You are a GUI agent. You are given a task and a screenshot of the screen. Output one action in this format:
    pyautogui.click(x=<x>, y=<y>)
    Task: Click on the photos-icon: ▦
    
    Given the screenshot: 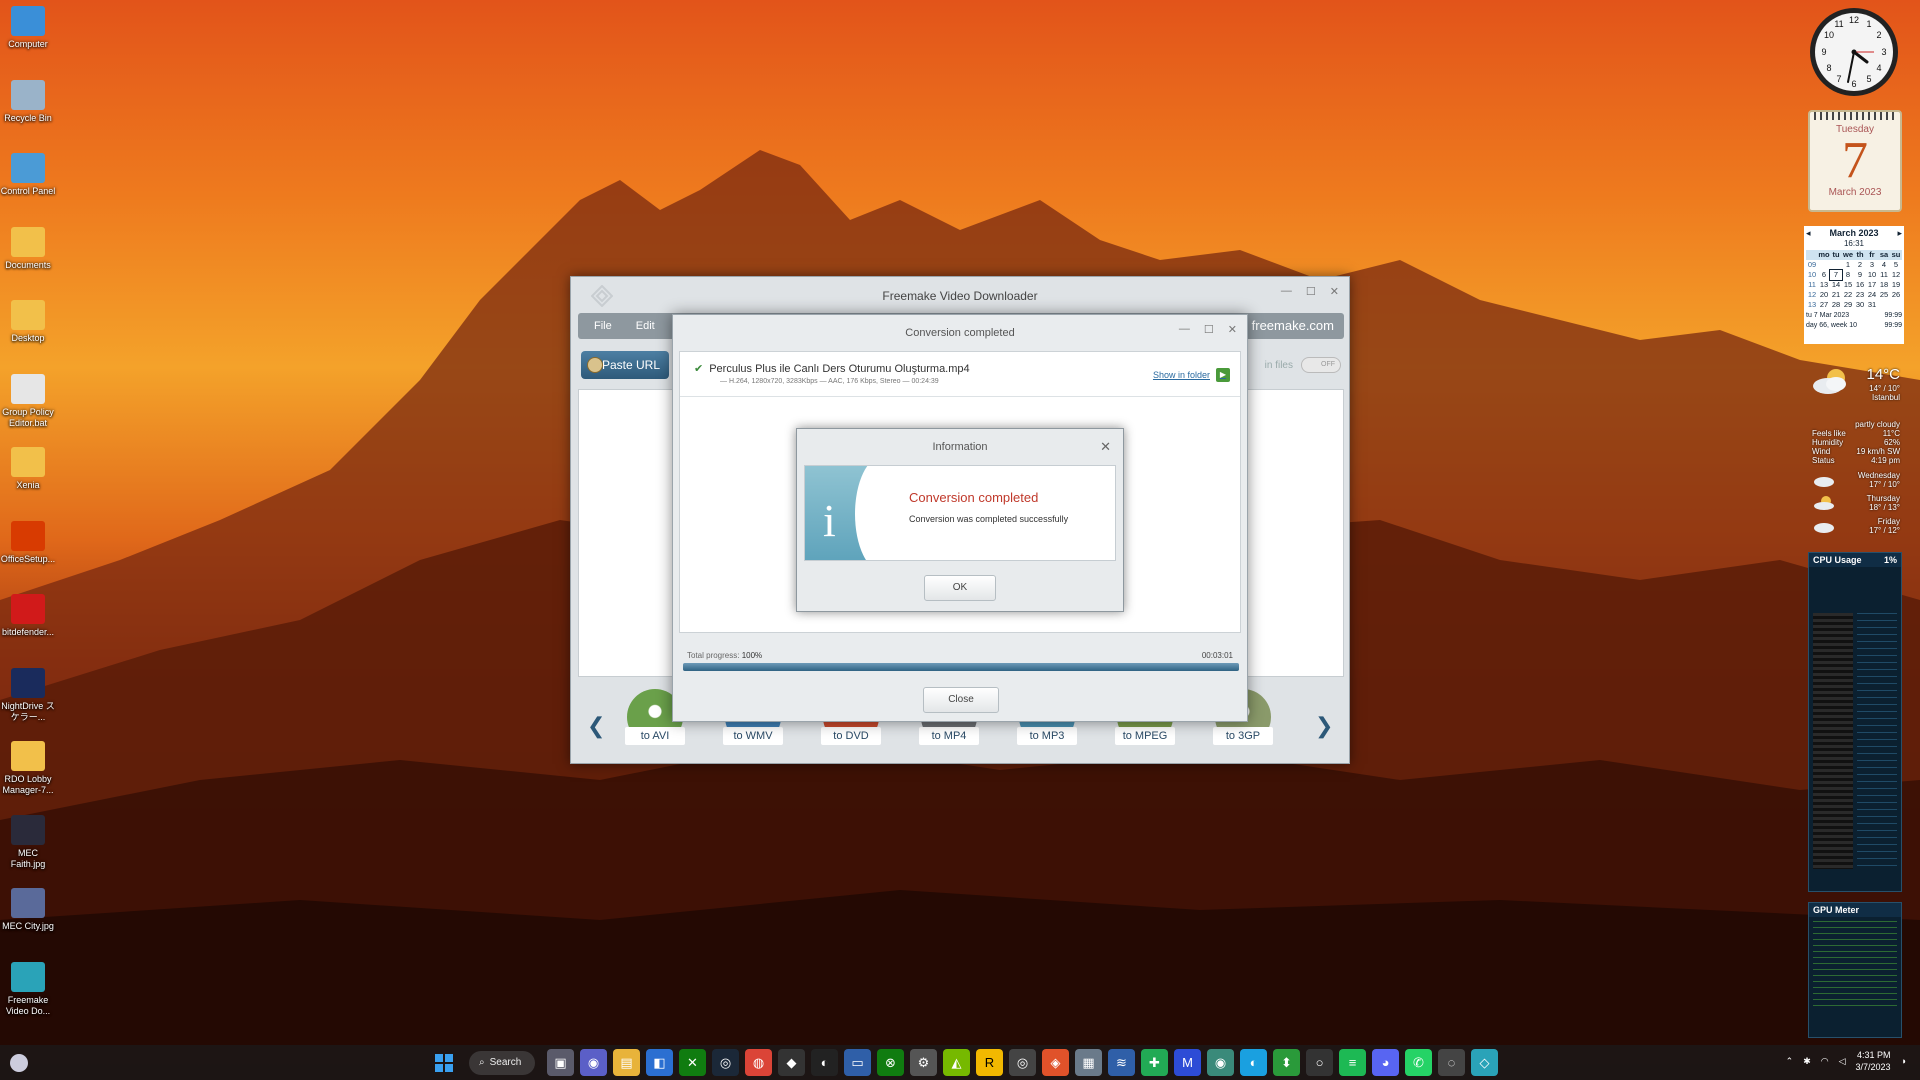 What is the action you would take?
    pyautogui.click(x=1088, y=1062)
    